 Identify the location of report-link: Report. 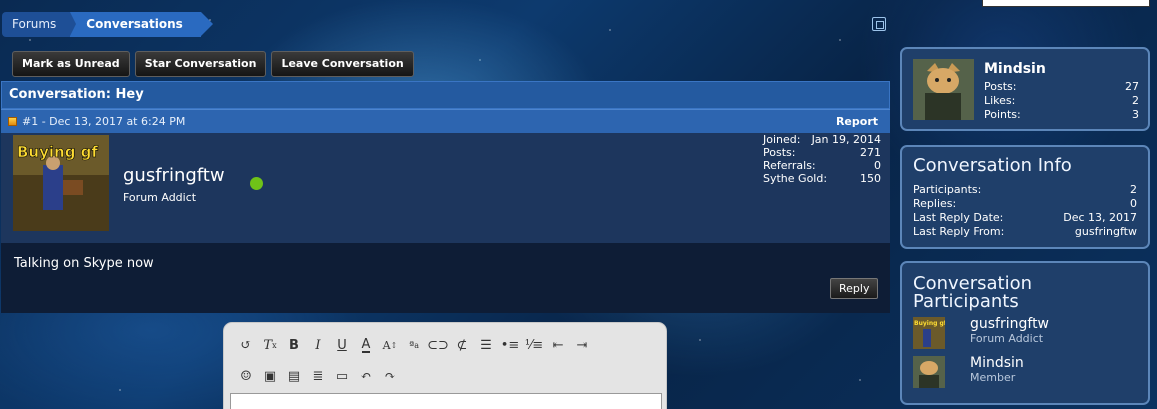
(857, 121).